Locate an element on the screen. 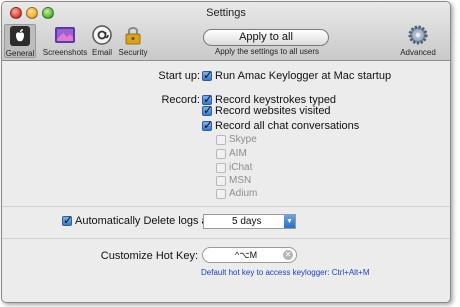 This screenshot has height=307, width=460. hotkey-value: ^⌥M is located at coordinates (246, 255).